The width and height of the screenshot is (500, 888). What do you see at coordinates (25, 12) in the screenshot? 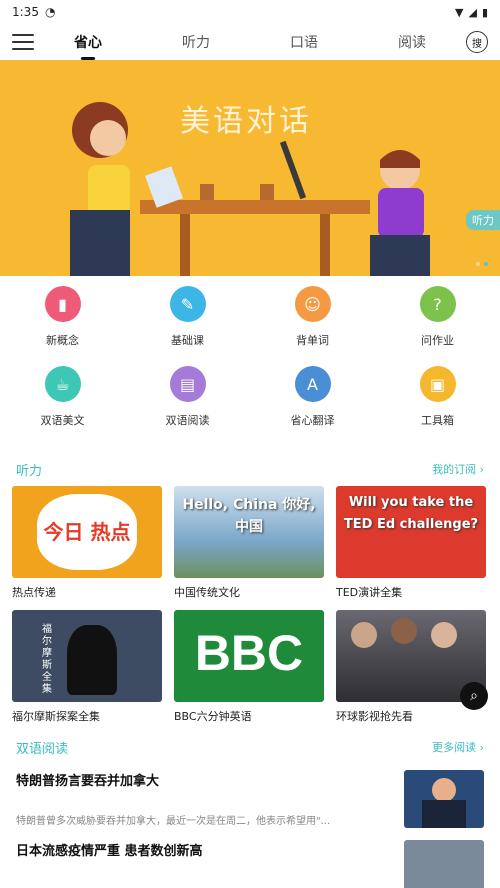
I see `clock: 1:35` at bounding box center [25, 12].